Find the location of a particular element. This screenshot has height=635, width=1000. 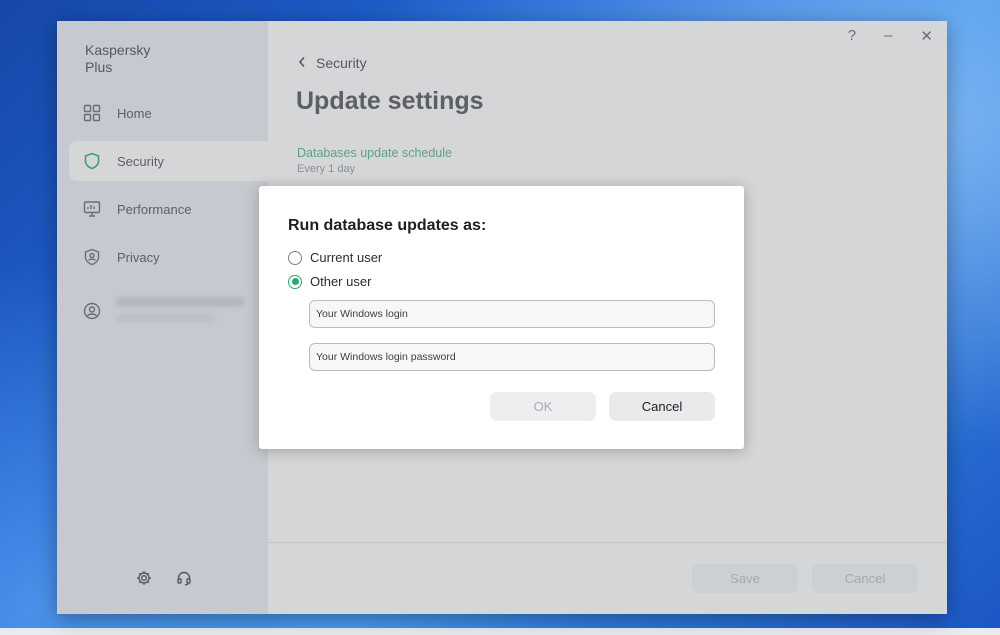

sidebar-item-security: Security is located at coordinates (179, 161).